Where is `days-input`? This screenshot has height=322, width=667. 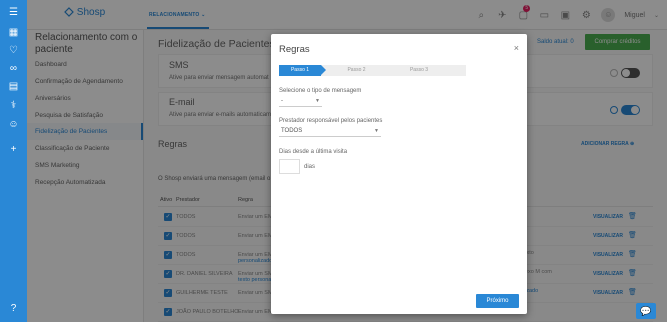
days-input is located at coordinates (289, 166).